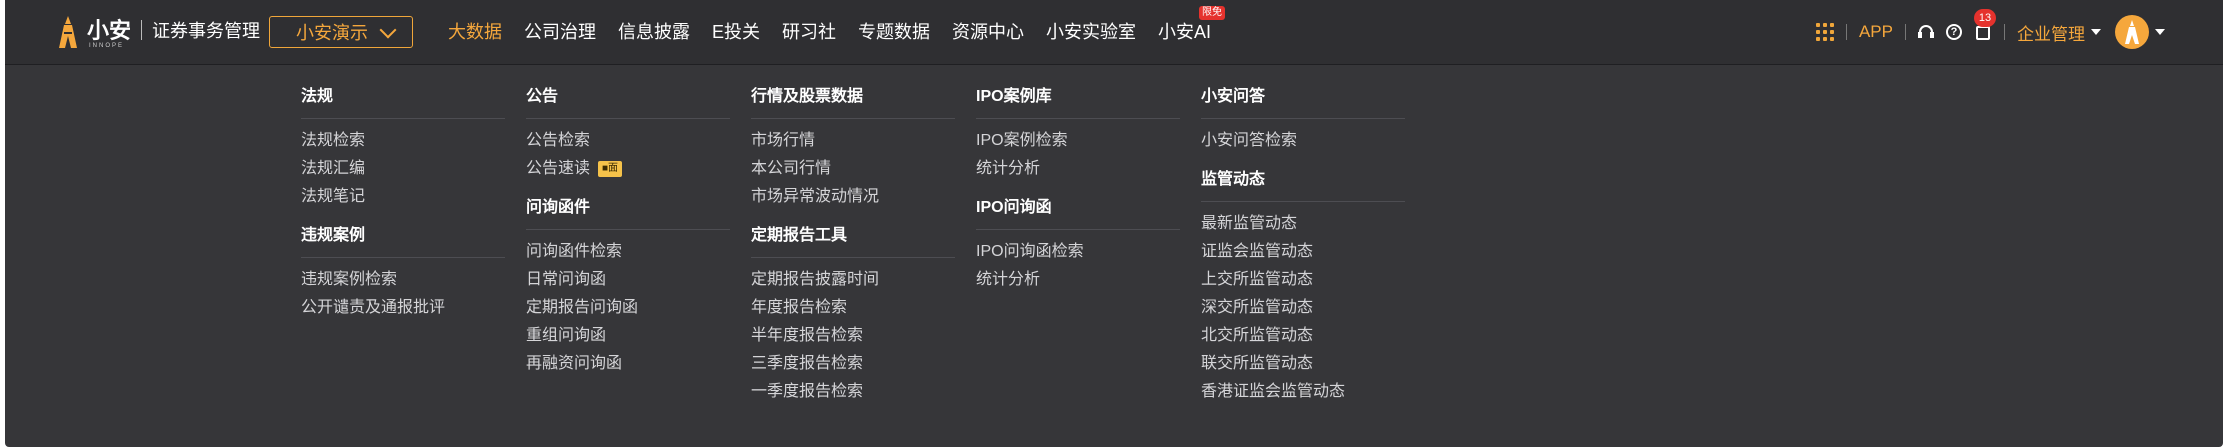 This screenshot has width=2230, height=447. Describe the element at coordinates (403, 308) in the screenshot. I see `menu-link: 公开谴责及通报批评` at that location.